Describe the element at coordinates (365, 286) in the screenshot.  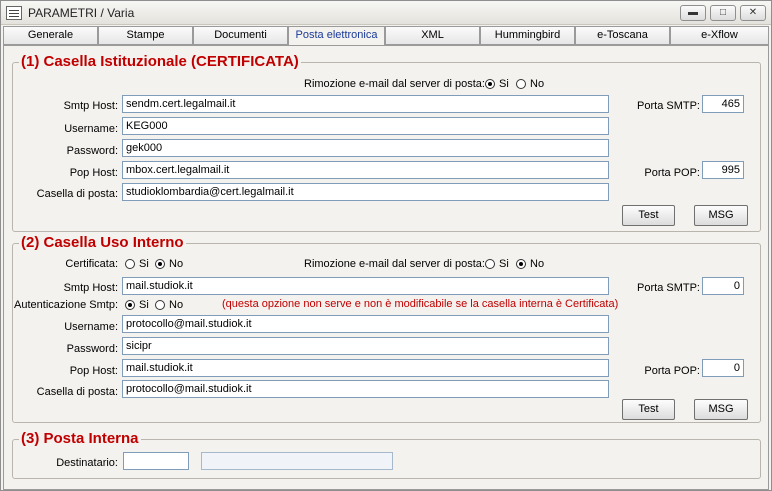
I see `s2-smtp-host-input: mail.studiok.it` at that location.